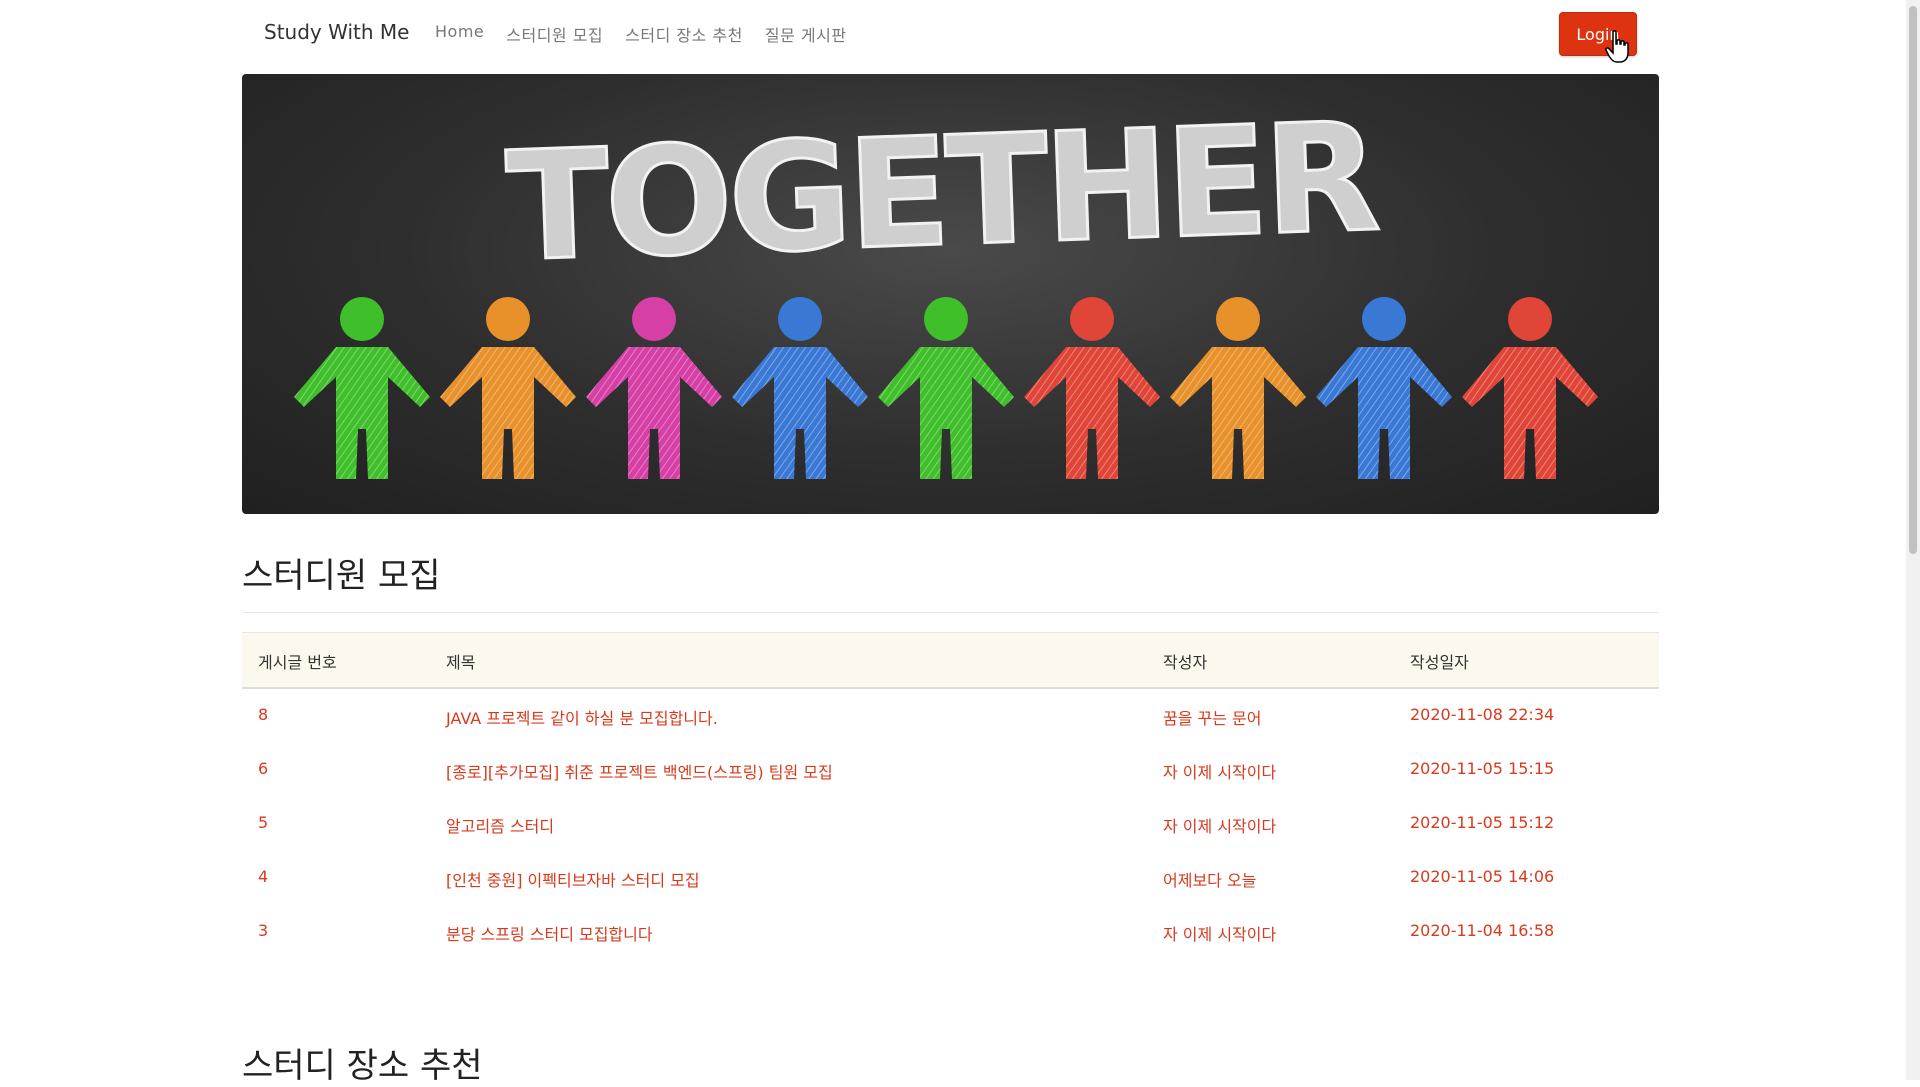 The width and height of the screenshot is (1920, 1087). Describe the element at coordinates (684, 34) in the screenshot. I see `nav-places: 스터디 장소 추천` at that location.